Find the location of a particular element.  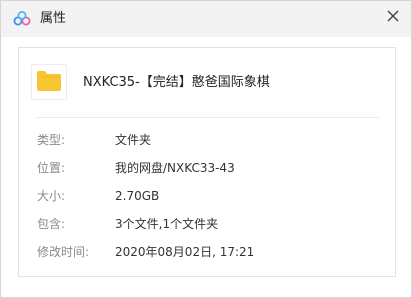

close-button is located at coordinates (393, 16).